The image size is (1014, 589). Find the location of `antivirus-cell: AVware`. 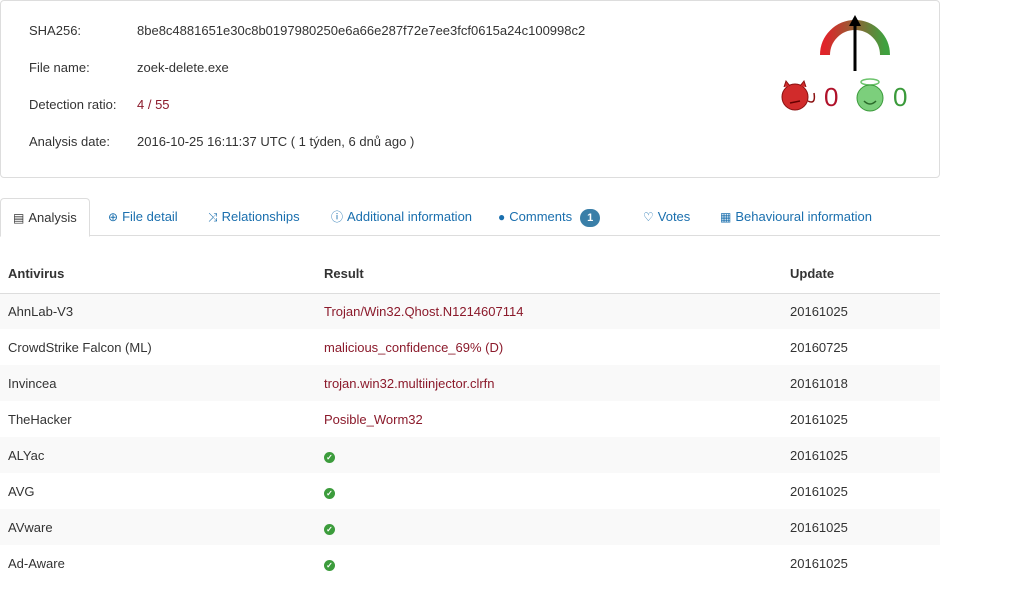

antivirus-cell: AVware is located at coordinates (158, 527).